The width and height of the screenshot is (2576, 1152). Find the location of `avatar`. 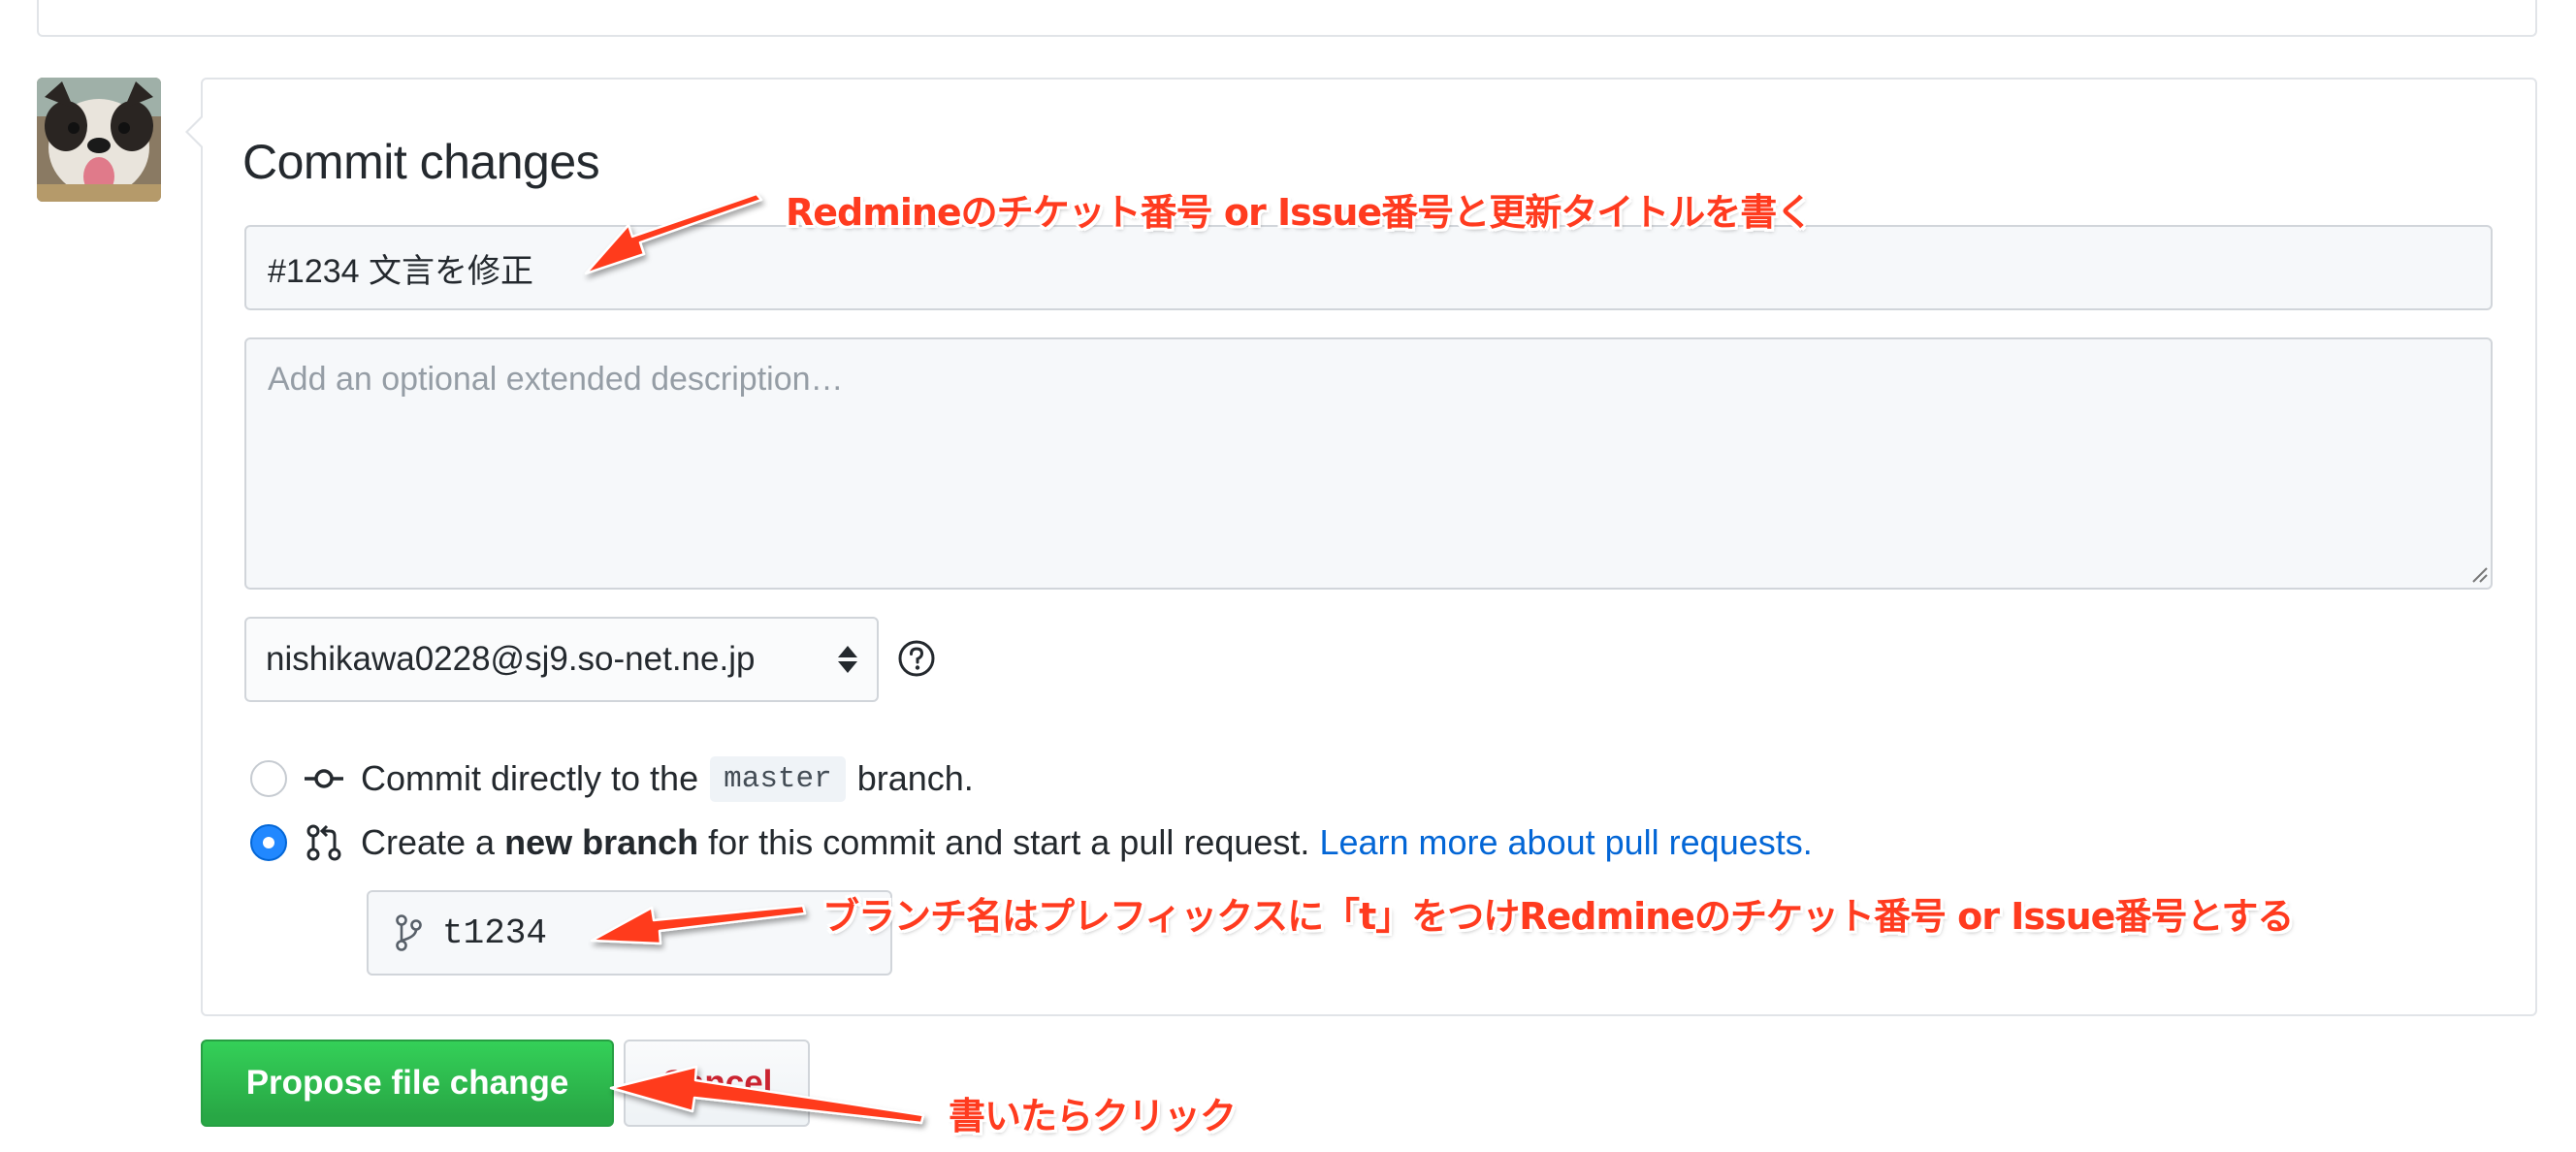

avatar is located at coordinates (99, 140).